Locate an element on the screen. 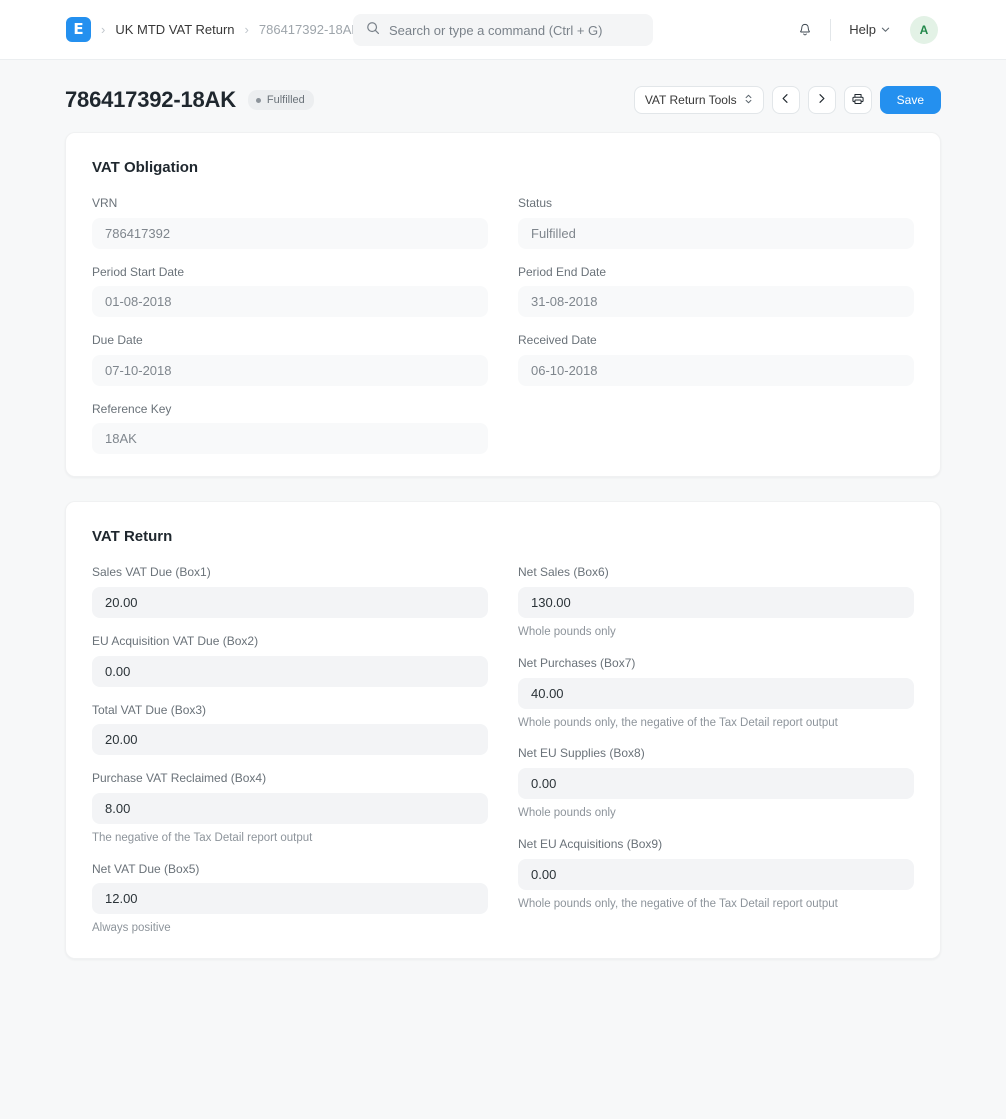 This screenshot has height=1119, width=1006. search-input: Search or type a command (Ctrl + G) is located at coordinates (503, 30).